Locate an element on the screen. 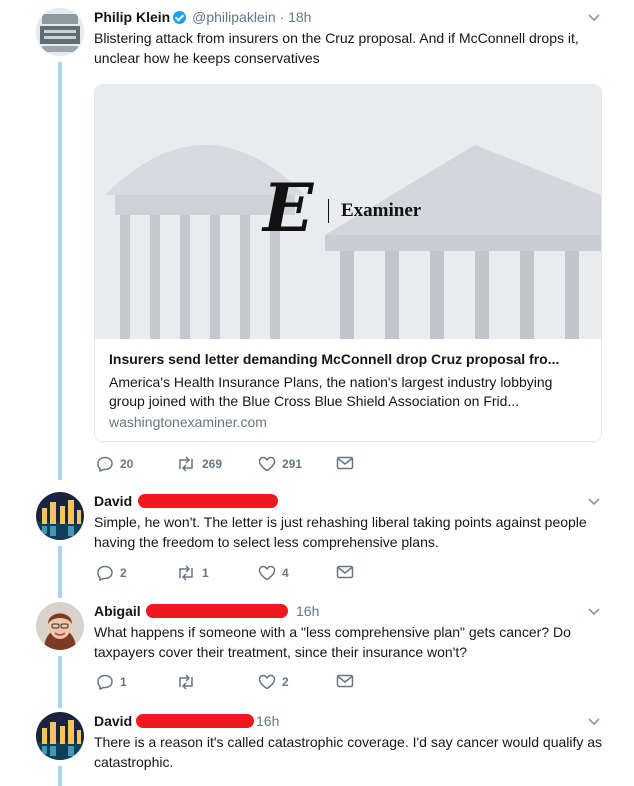 This screenshot has height=786, width=634. card-domain: washingtonexaminer.com is located at coordinates (188, 422).